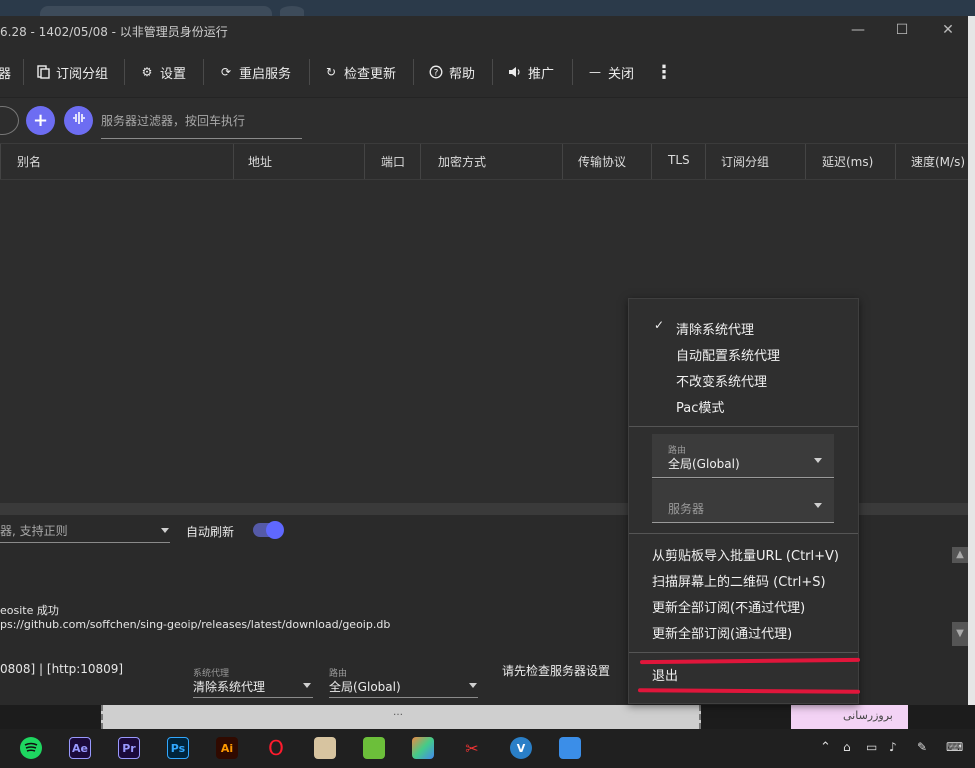 This screenshot has height=768, width=975. Describe the element at coordinates (893, 747) in the screenshot. I see `tray-volume-icon: ♪` at that location.